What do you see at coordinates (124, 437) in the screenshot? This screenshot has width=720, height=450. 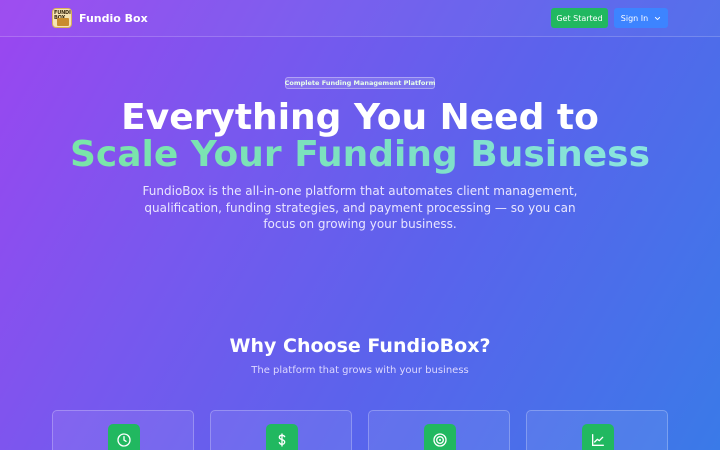 I see `clock-icon` at bounding box center [124, 437].